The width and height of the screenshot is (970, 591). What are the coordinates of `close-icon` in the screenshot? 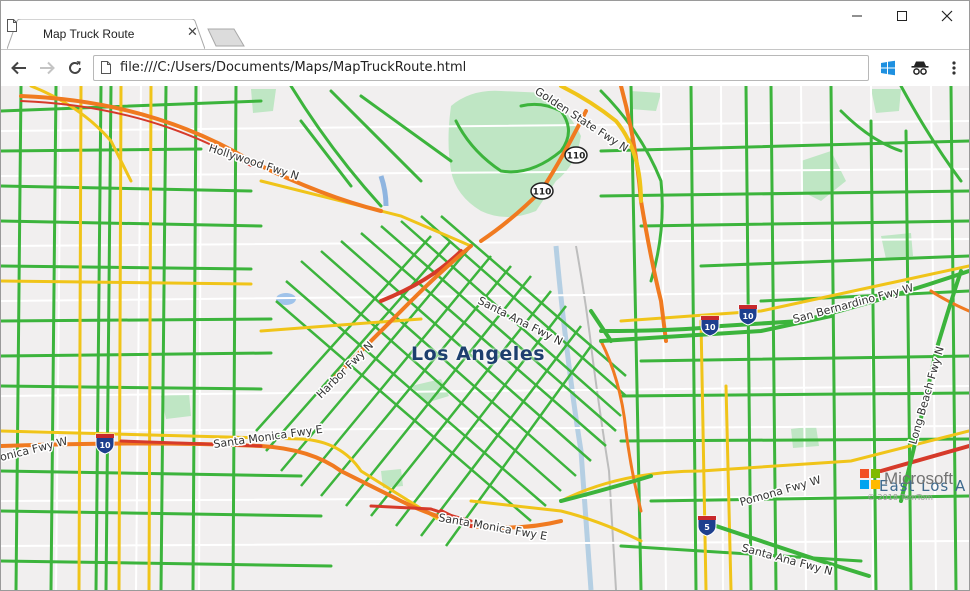 It's located at (947, 16).